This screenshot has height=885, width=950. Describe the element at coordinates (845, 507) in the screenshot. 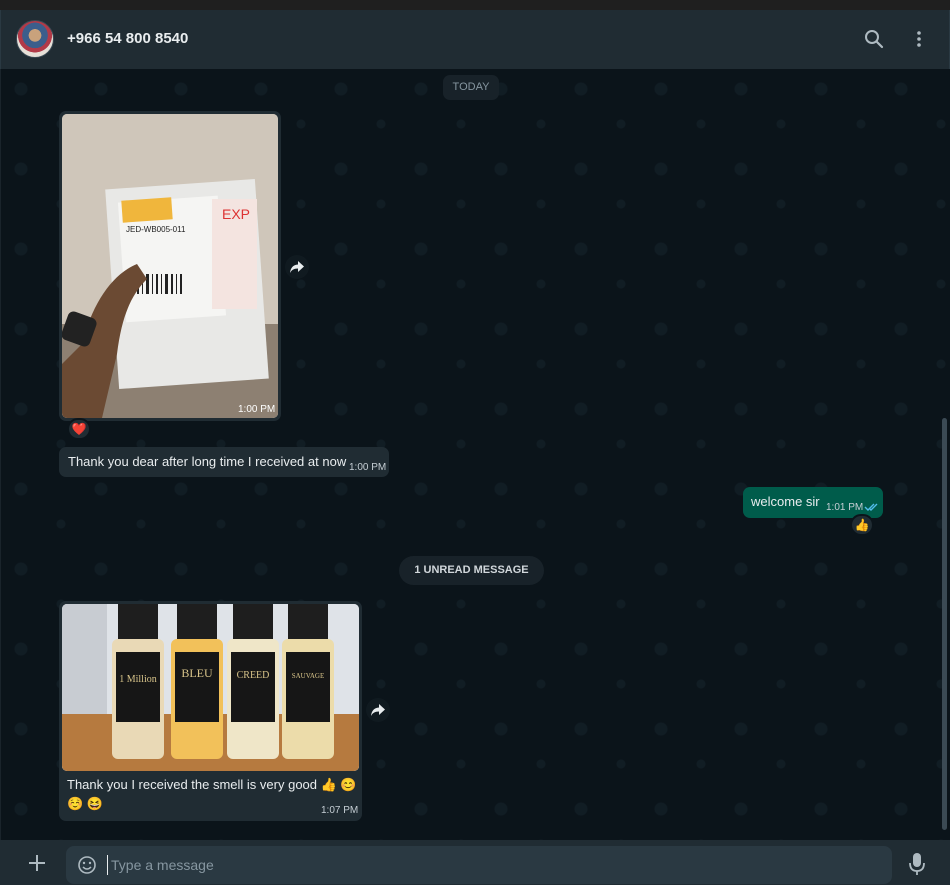

I see `message-time: 1:01 PM` at that location.